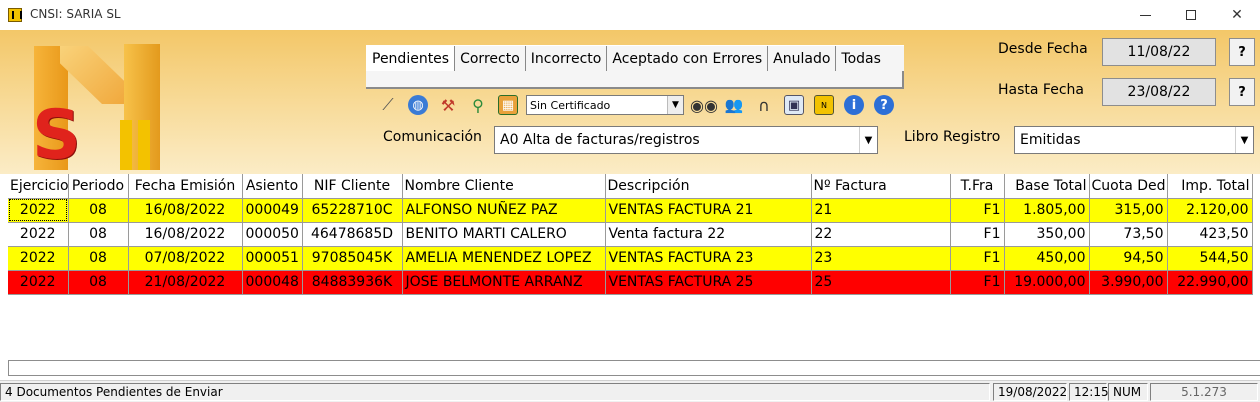 Image resolution: width=1260 pixels, height=402 pixels. What do you see at coordinates (861, 59) in the screenshot?
I see `tab-todas: Todas` at bounding box center [861, 59].